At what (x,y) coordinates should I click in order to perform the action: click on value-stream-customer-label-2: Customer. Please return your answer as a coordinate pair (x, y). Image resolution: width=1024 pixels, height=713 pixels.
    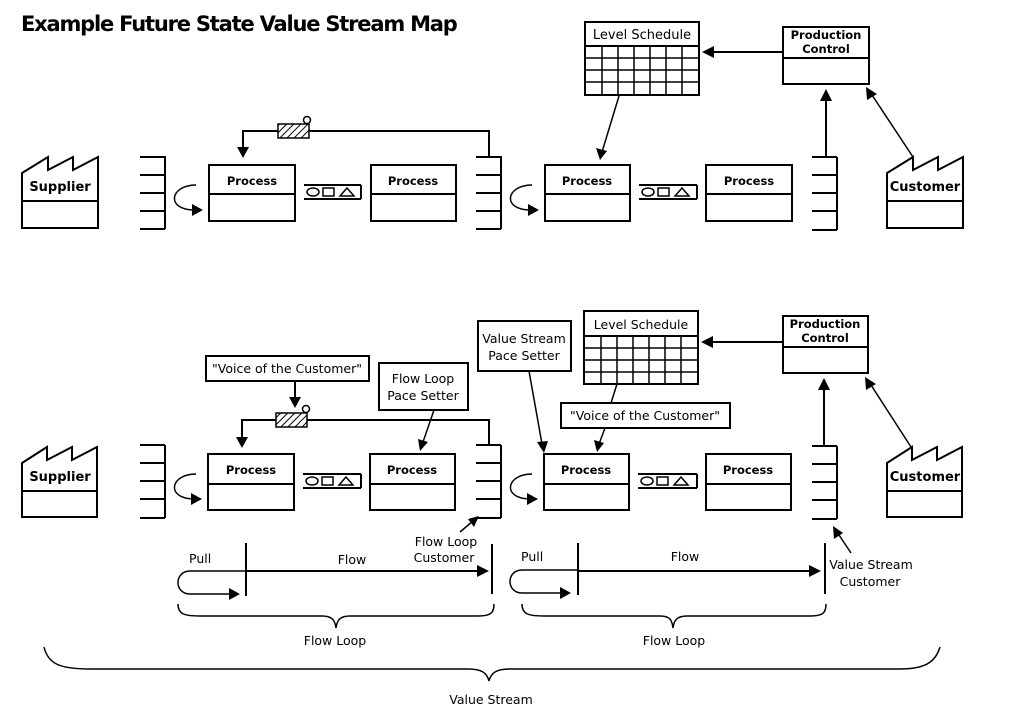
    Looking at the image, I should click on (871, 581).